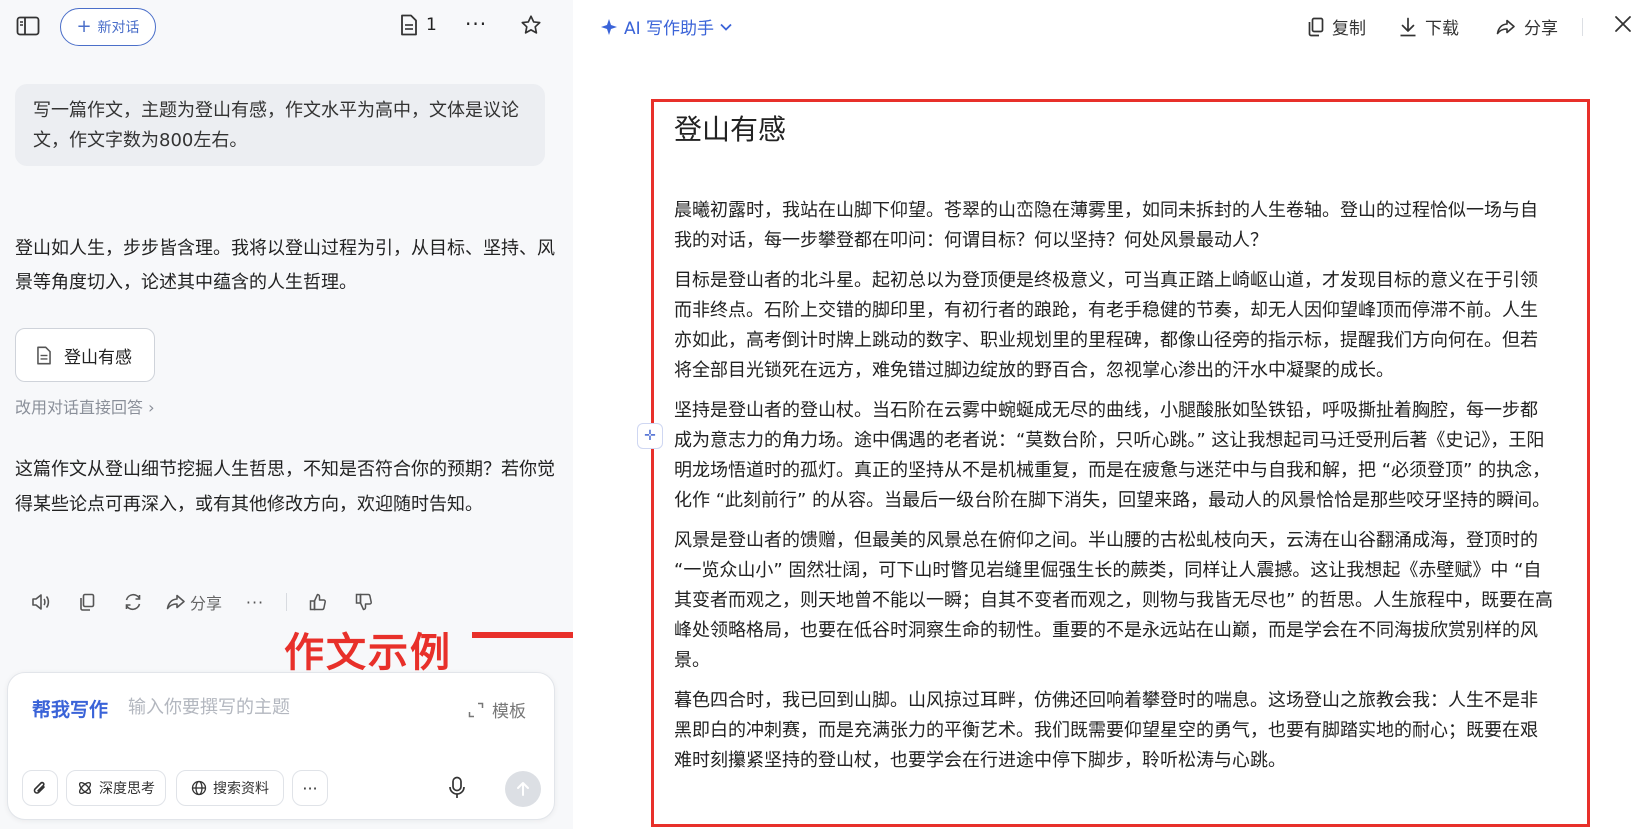 This screenshot has width=1650, height=829. I want to click on attach-button, so click(40, 788).